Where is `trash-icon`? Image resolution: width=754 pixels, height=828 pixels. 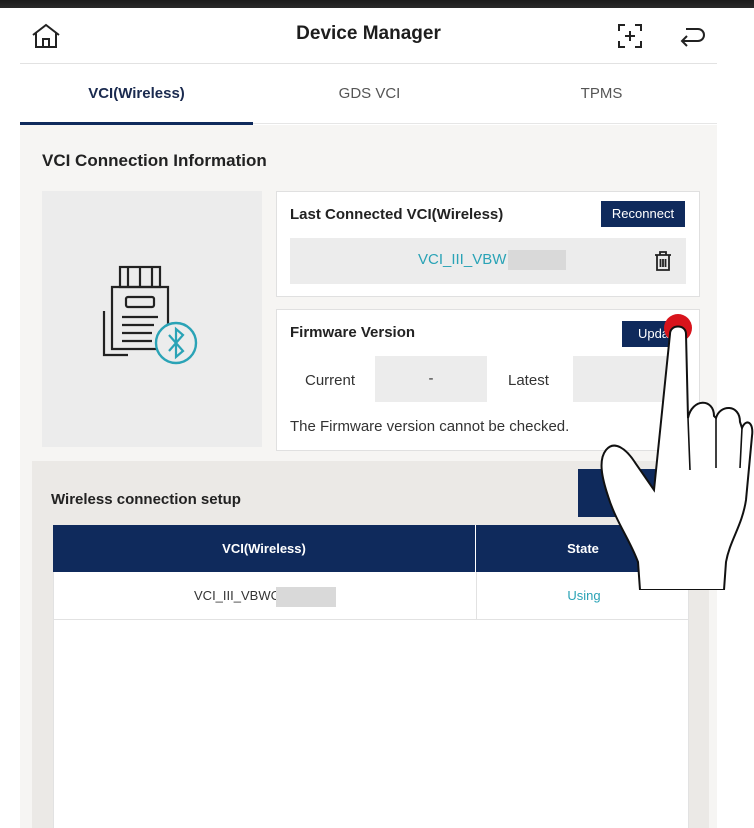 trash-icon is located at coordinates (663, 263).